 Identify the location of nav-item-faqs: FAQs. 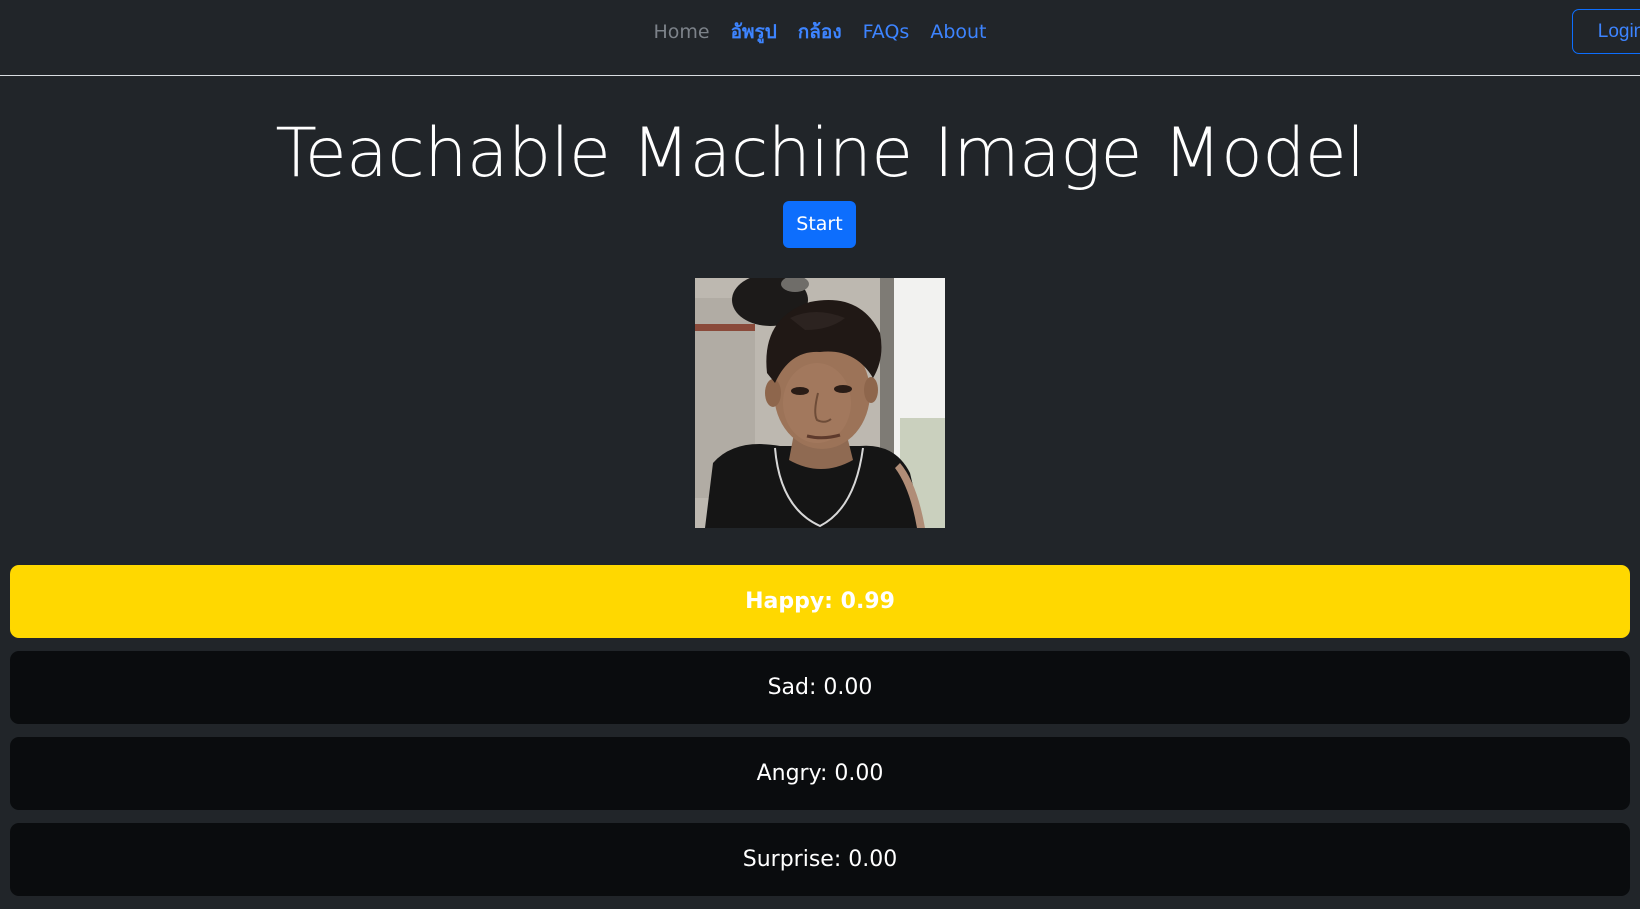
(886, 32).